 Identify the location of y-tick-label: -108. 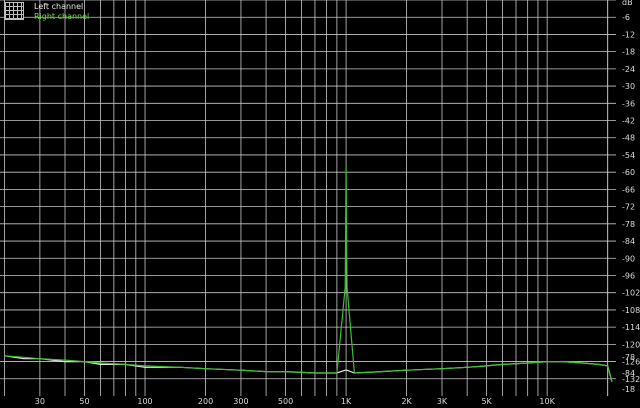
(631, 310).